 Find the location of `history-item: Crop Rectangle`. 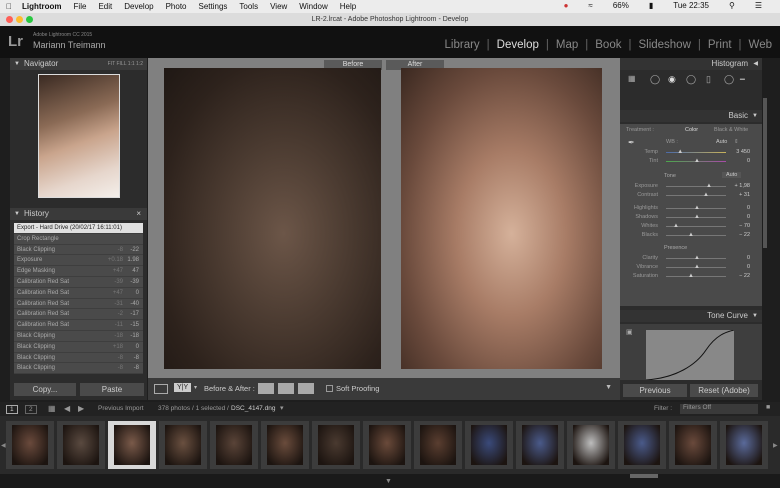

history-item: Crop Rectangle is located at coordinates (78, 239).